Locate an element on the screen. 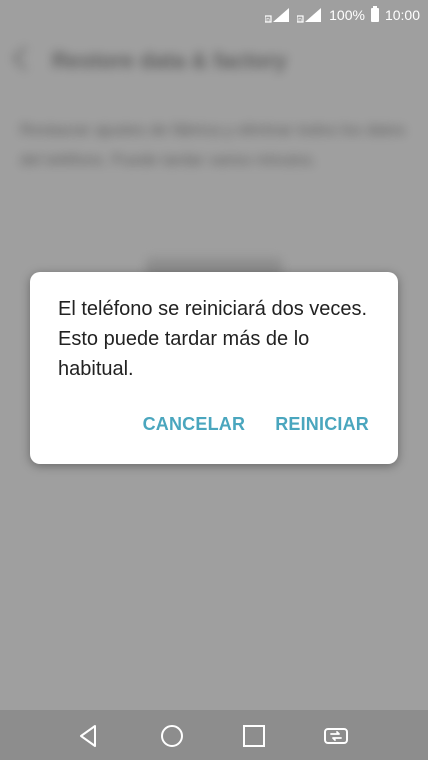  dialog-actions: CANCELAR REINICIAR is located at coordinates (214, 429).